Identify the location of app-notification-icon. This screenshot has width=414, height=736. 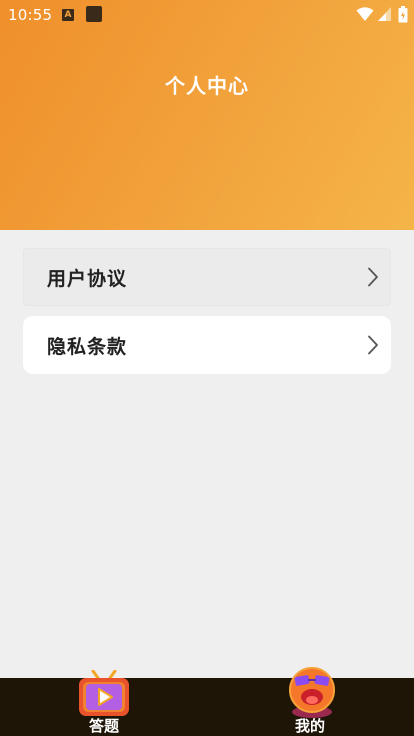
(94, 14).